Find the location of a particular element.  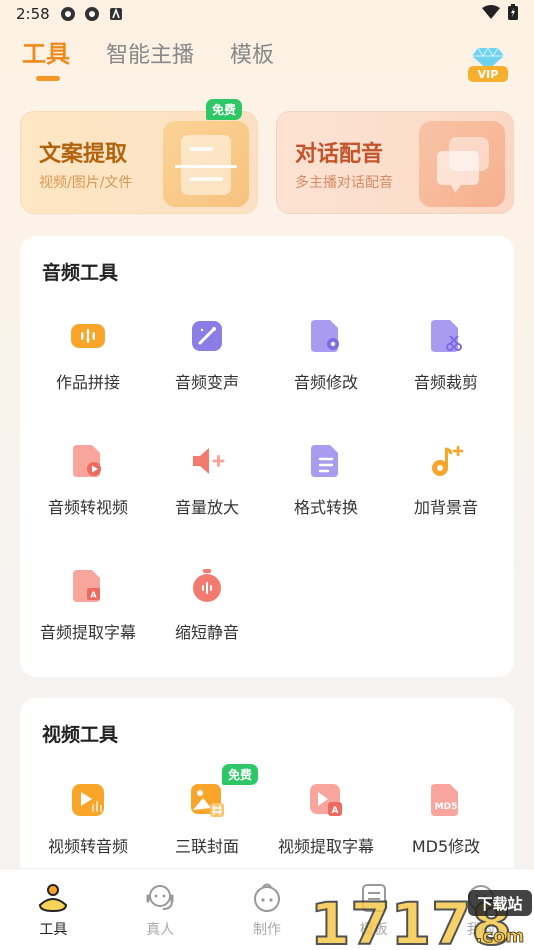

document-scan-icon is located at coordinates (206, 164).